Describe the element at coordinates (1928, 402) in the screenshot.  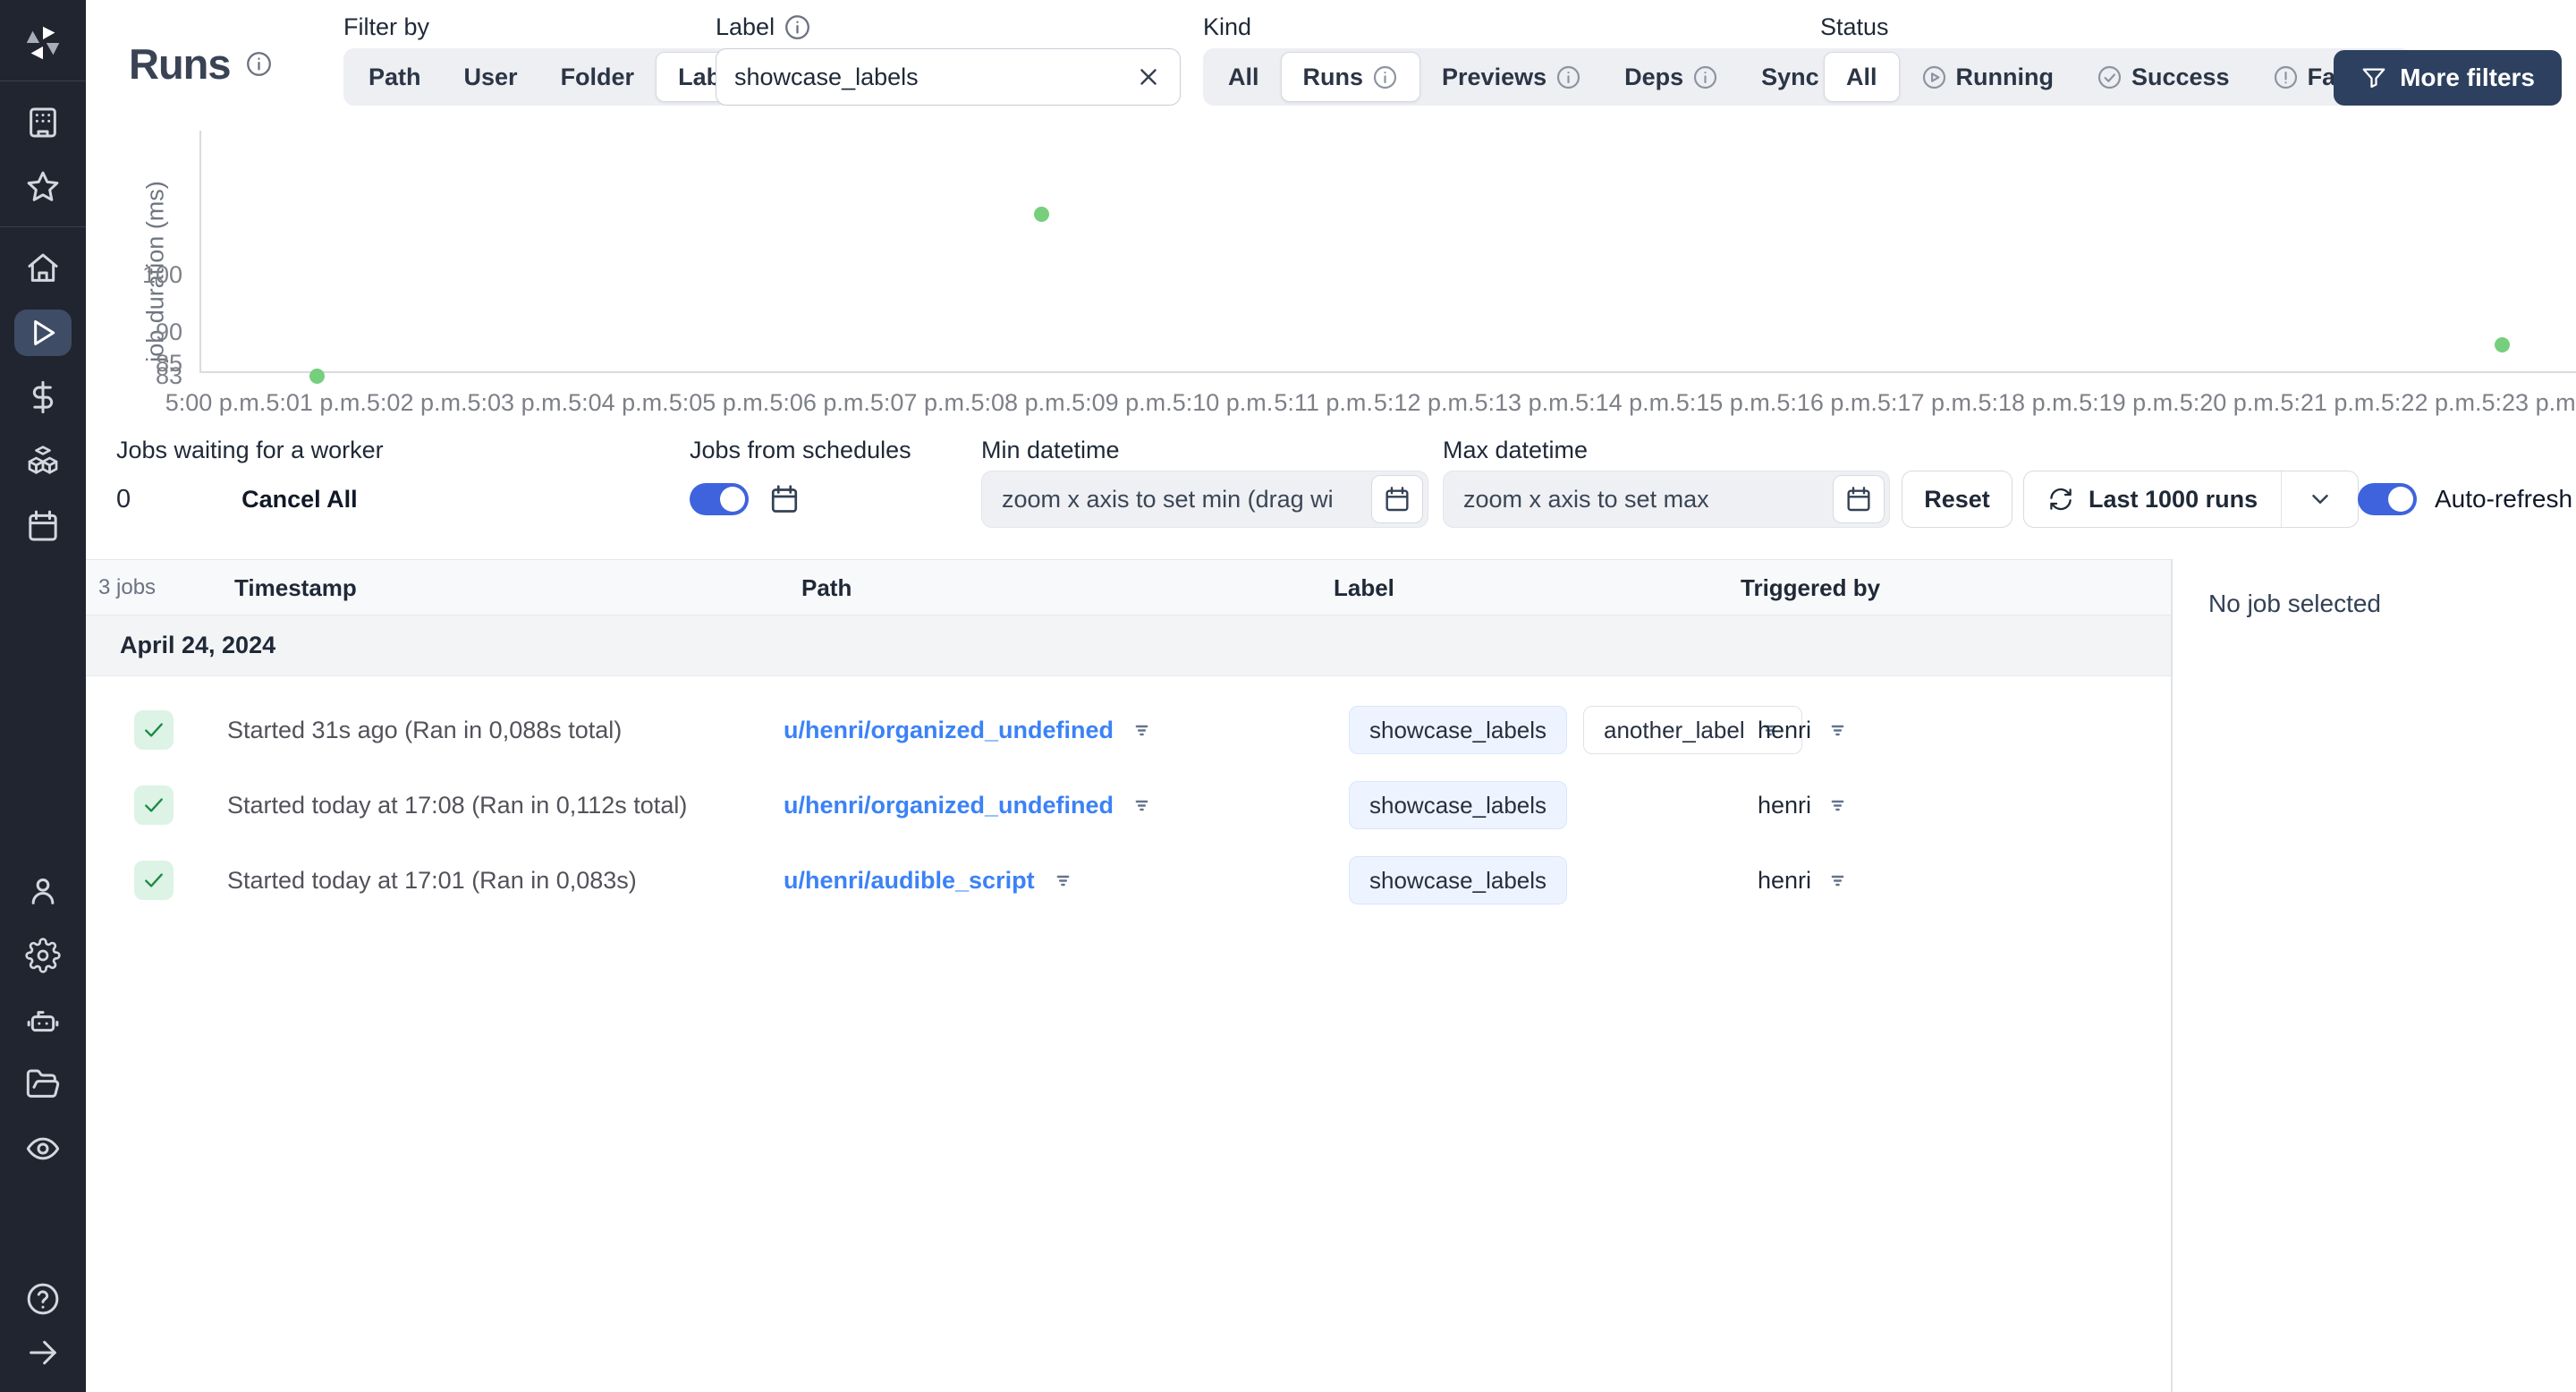
I see `x-tick-label: 5:17 p.m.` at that location.